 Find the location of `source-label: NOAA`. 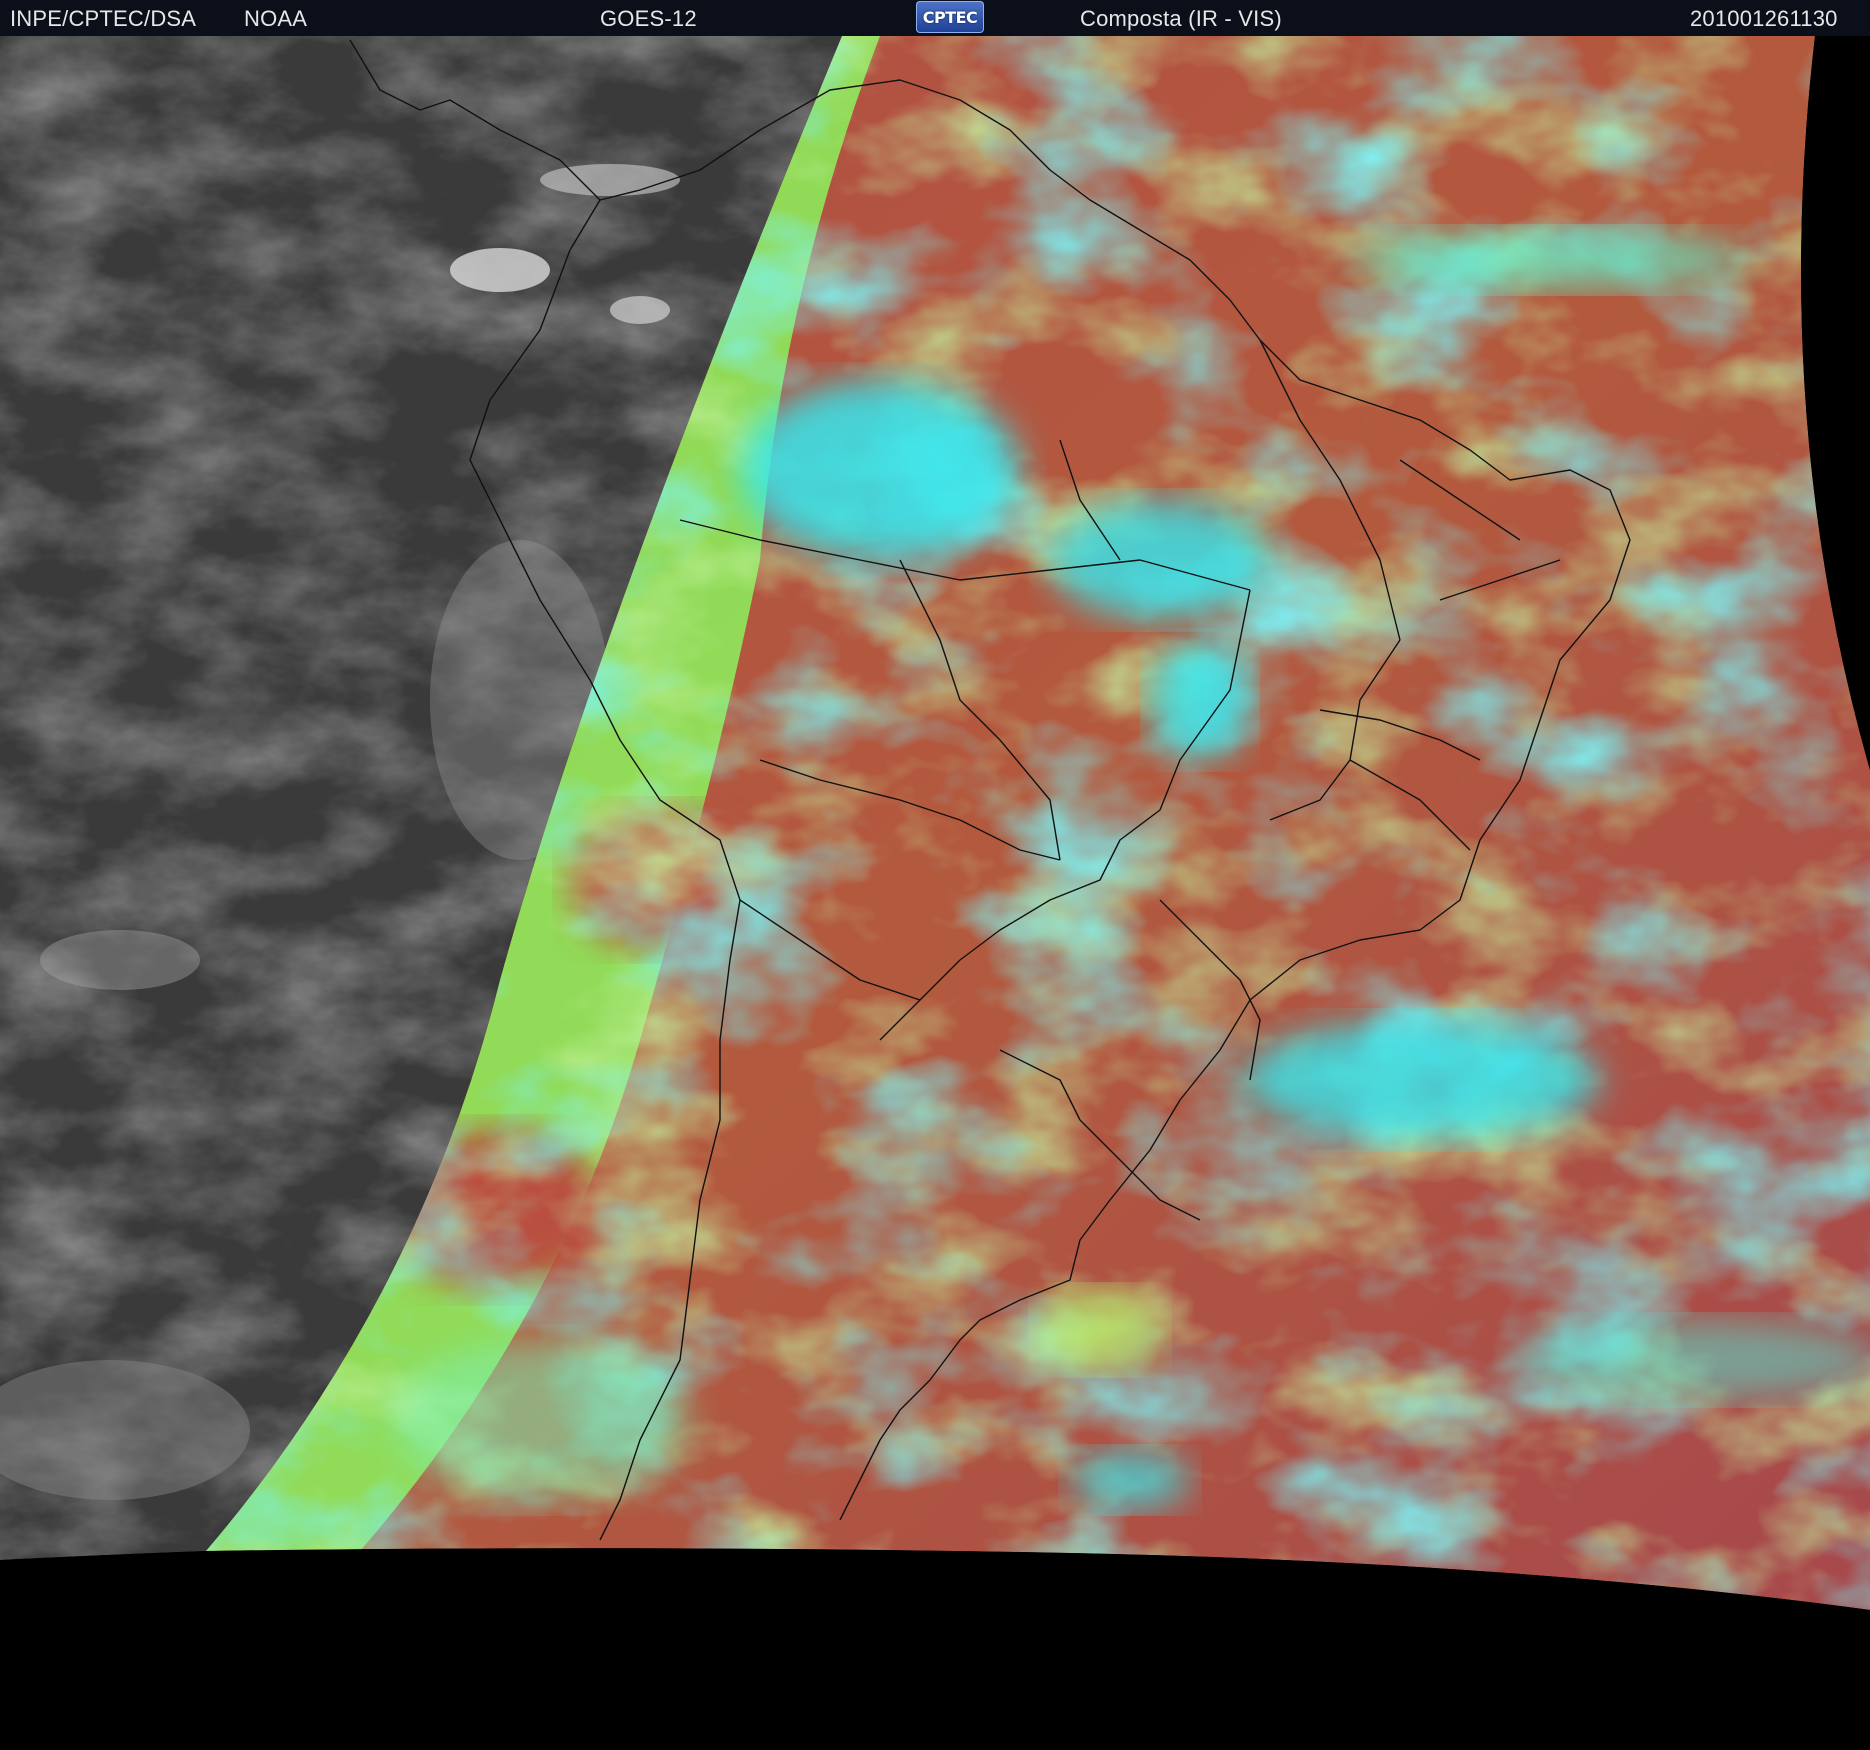

source-label: NOAA is located at coordinates (276, 18).